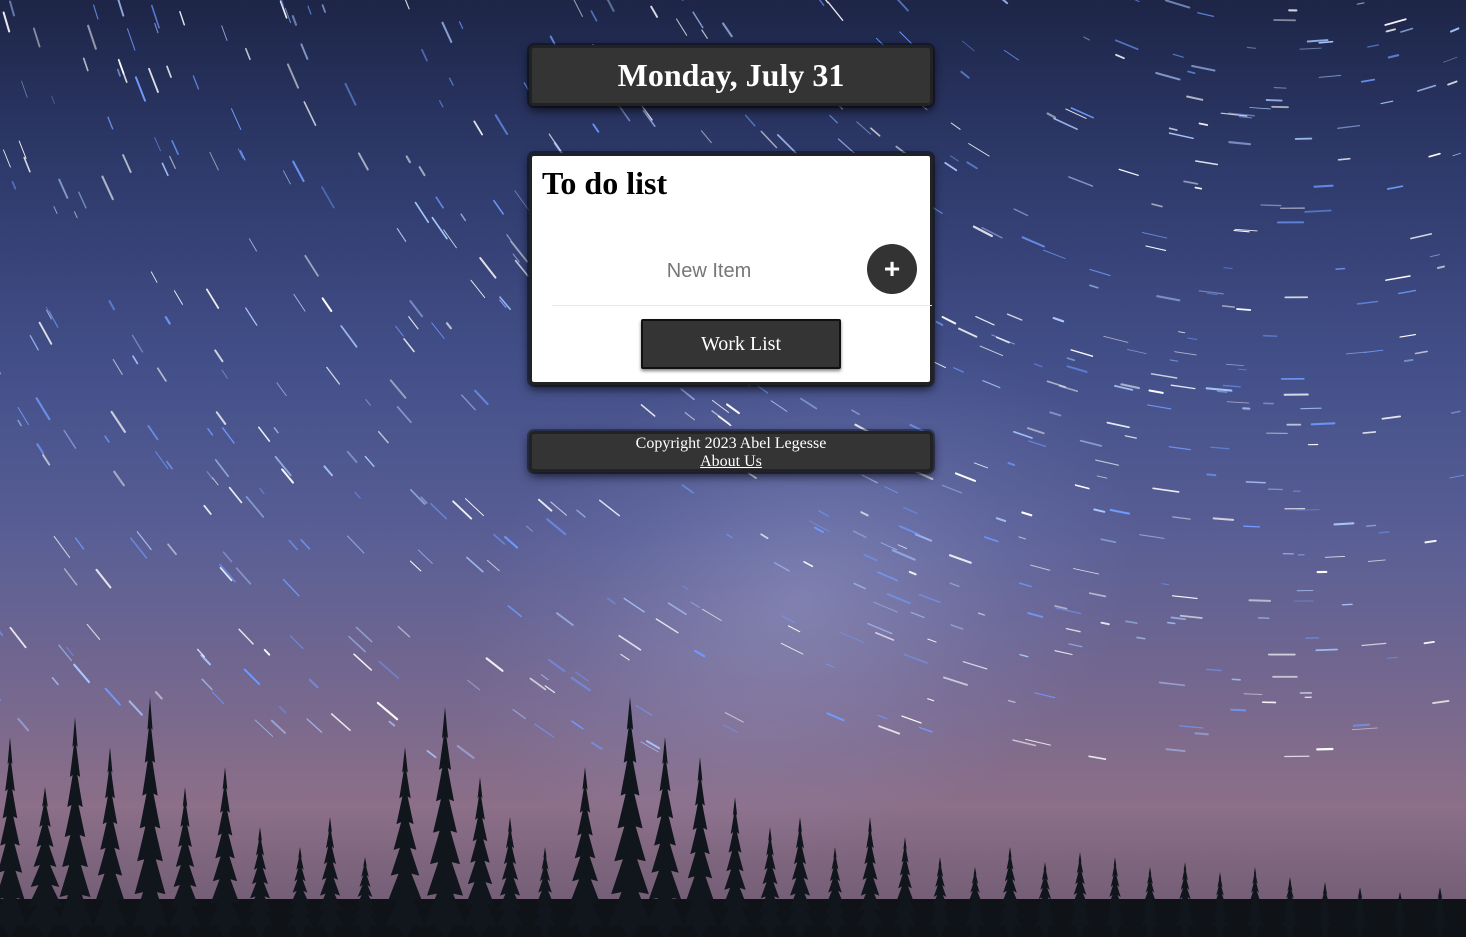 The width and height of the screenshot is (1466, 937). Describe the element at coordinates (731, 75) in the screenshot. I see `date-header: Monday, July 31` at that location.